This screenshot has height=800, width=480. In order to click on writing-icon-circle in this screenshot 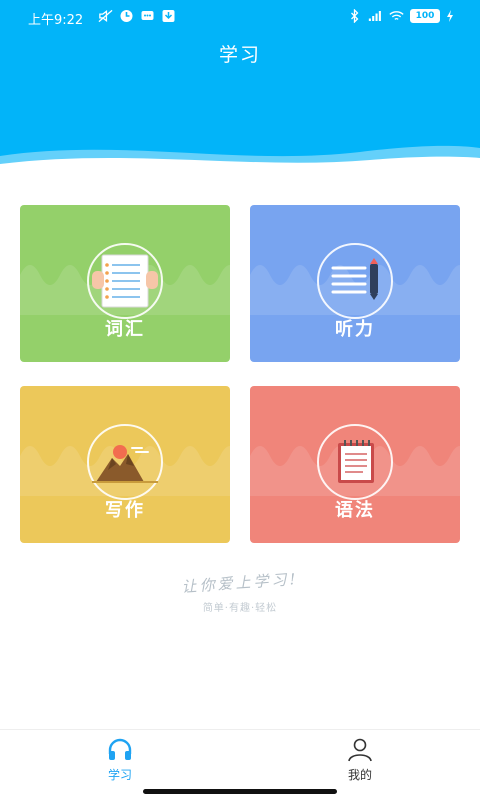, I will do `click(125, 462)`.